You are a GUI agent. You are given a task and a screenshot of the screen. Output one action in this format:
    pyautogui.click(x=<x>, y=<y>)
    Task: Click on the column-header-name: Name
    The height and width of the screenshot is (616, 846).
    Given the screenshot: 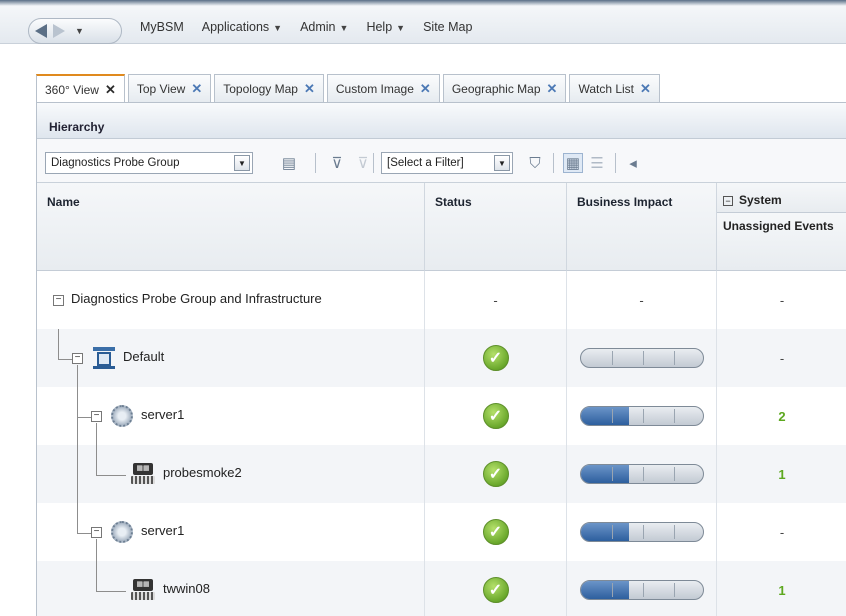 What is the action you would take?
    pyautogui.click(x=231, y=227)
    